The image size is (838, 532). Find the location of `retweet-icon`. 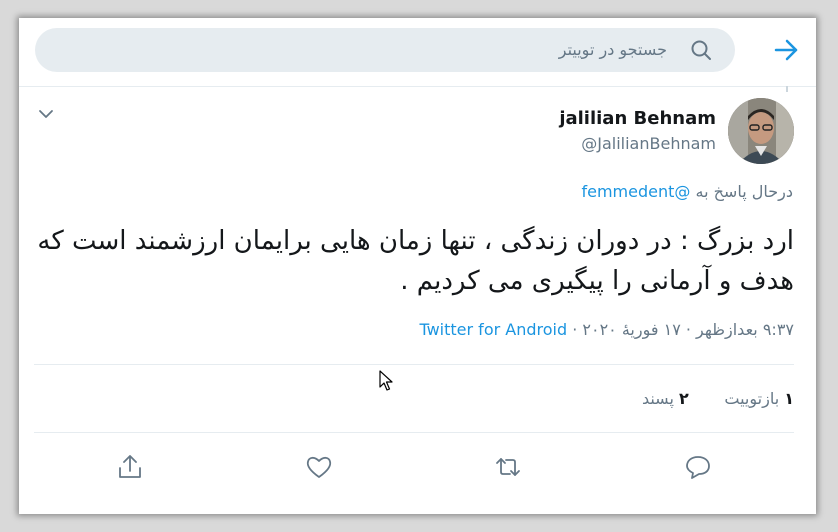

retweet-icon is located at coordinates (508, 467).